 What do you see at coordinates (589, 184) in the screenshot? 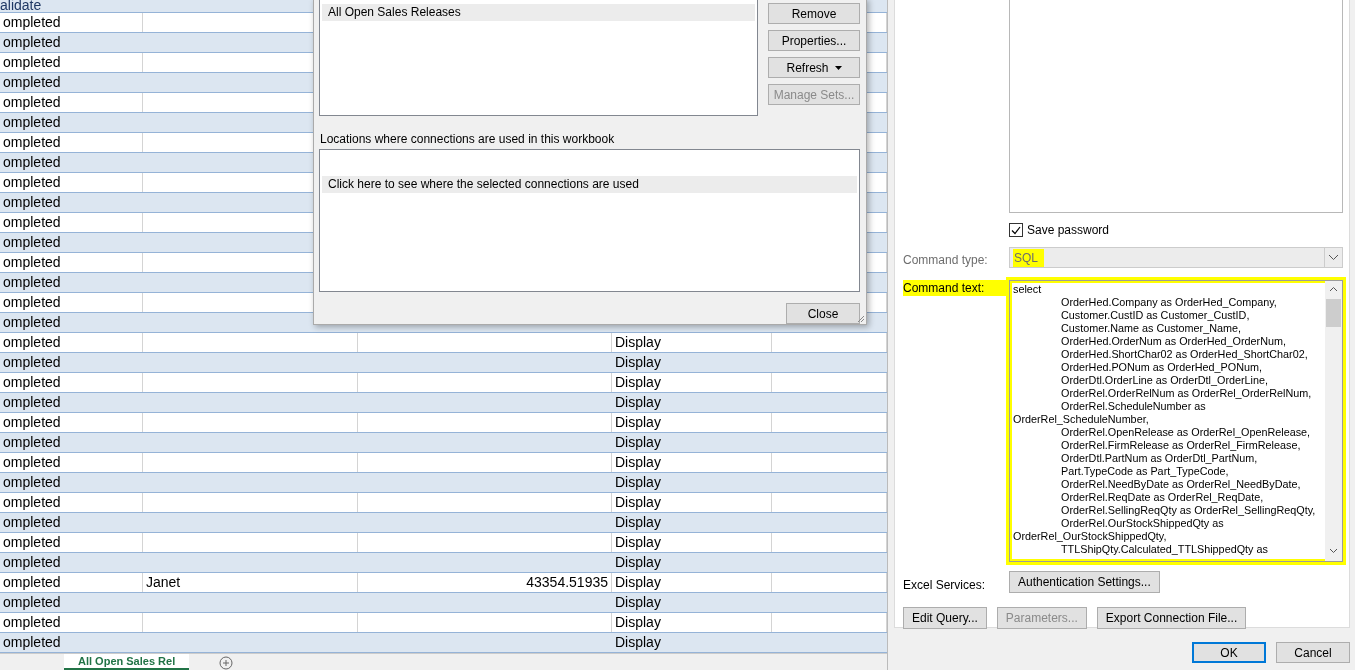
I see `location-item: Click here to see where the selected connections are used` at bounding box center [589, 184].